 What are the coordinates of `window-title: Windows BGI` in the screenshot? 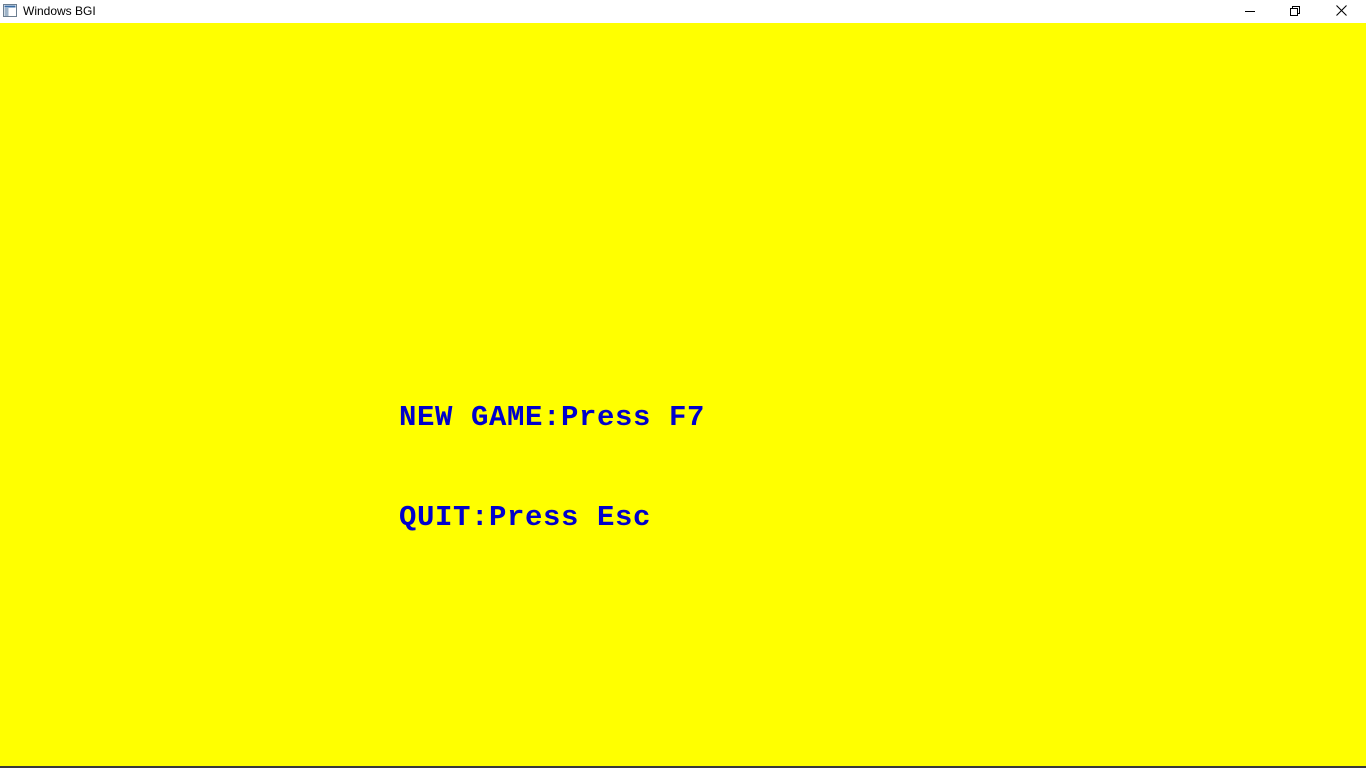 It's located at (59, 11).